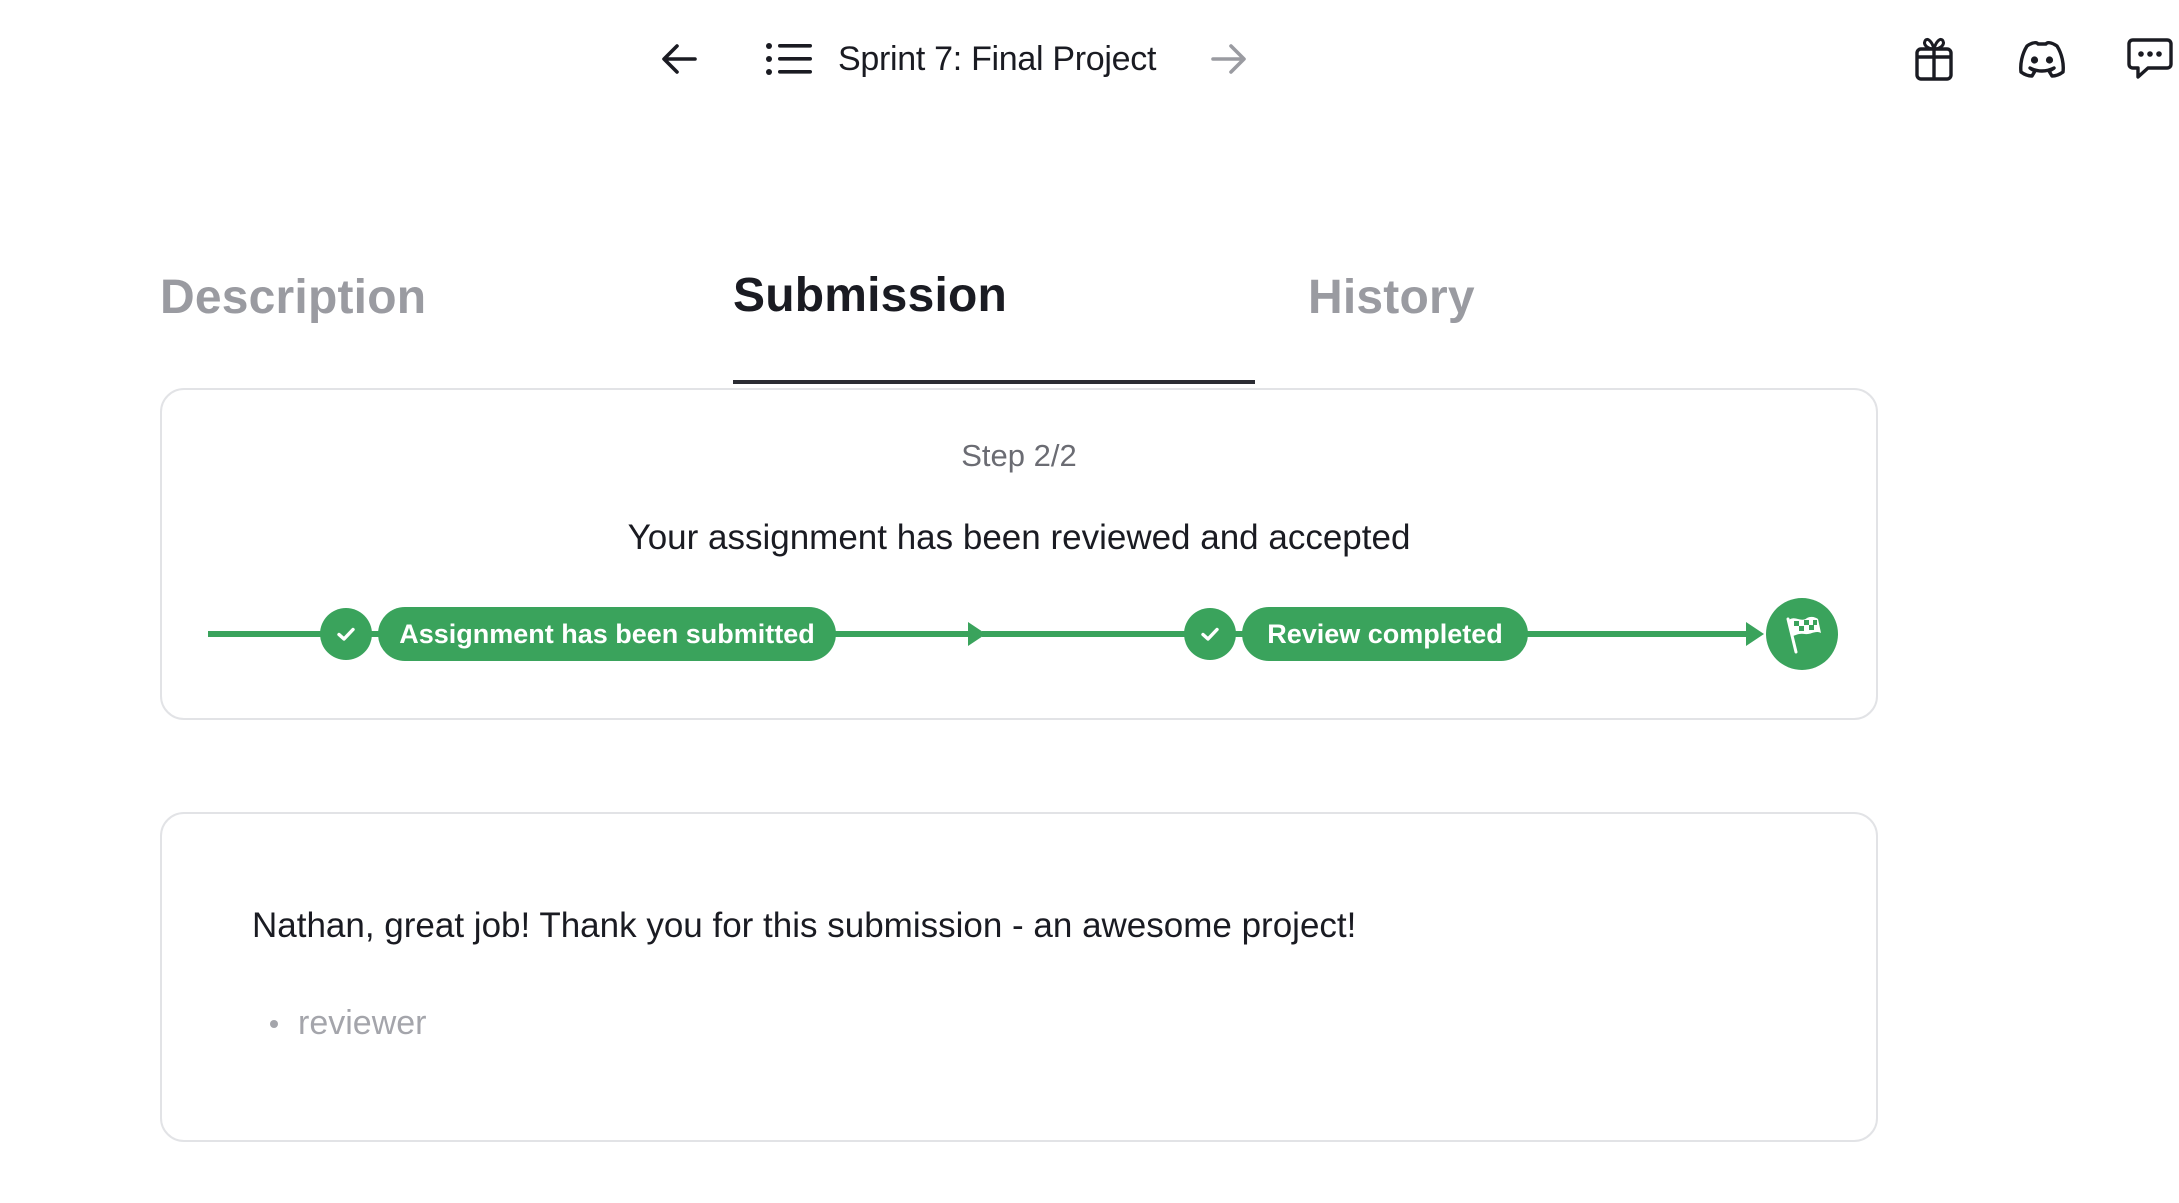  I want to click on arrow-right-icon, so click(1228, 59).